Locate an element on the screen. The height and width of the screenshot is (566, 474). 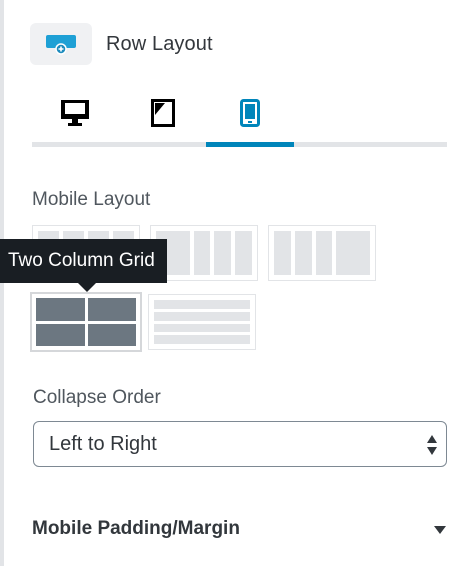
layout-tooltip: Two Column Grid is located at coordinates (83, 261).